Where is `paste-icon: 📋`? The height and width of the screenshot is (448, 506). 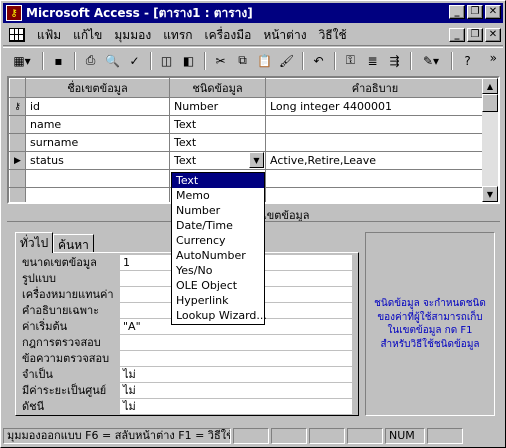
paste-icon: 📋 is located at coordinates (264, 61).